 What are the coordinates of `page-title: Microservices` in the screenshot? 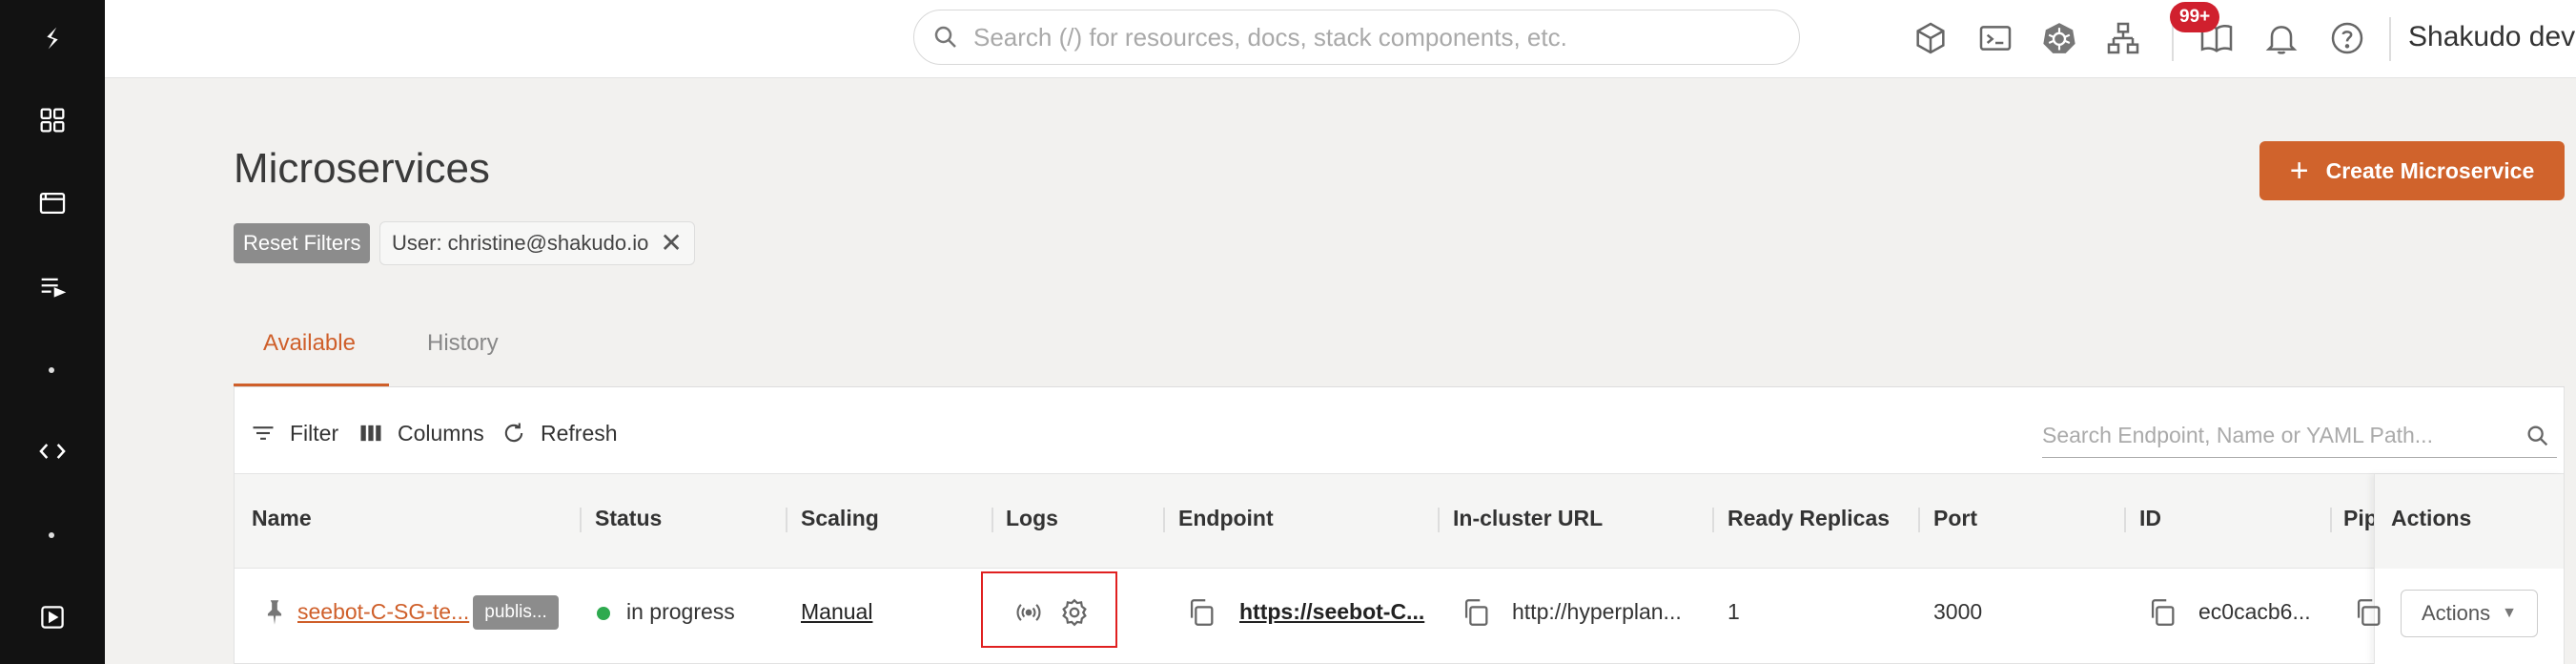 It's located at (362, 168).